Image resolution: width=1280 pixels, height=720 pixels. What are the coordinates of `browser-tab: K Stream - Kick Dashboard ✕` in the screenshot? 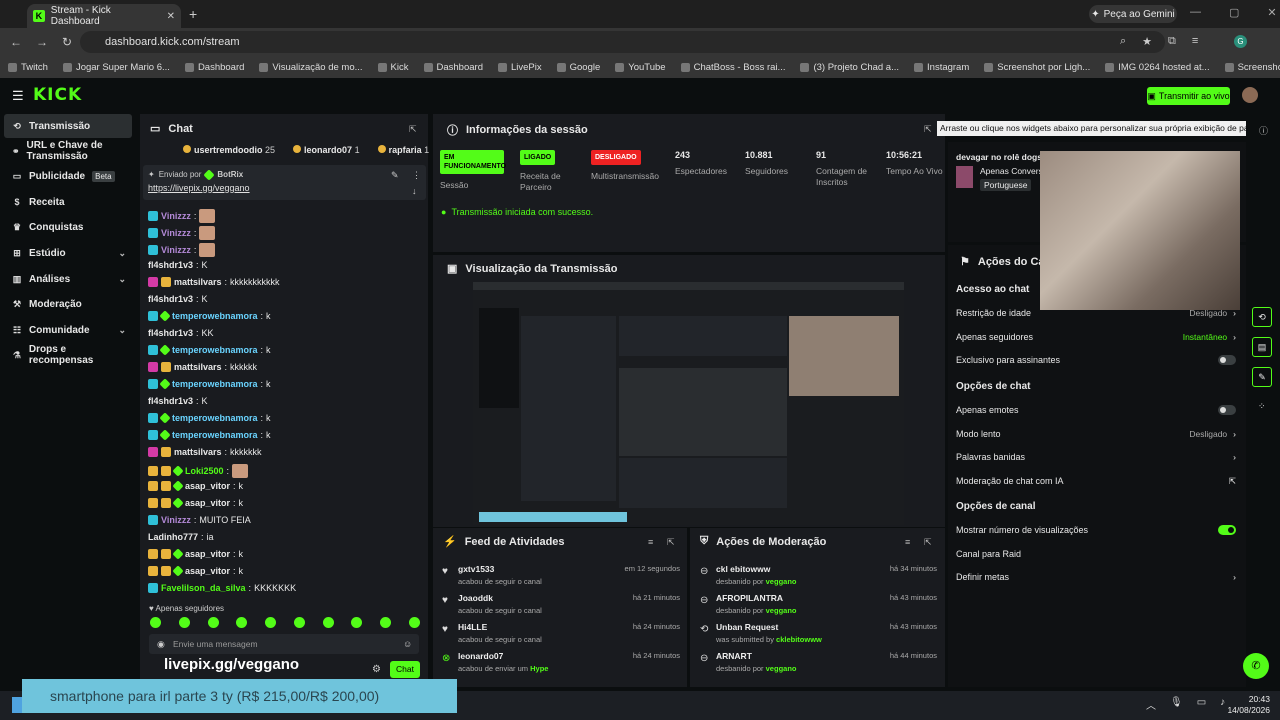 It's located at (104, 16).